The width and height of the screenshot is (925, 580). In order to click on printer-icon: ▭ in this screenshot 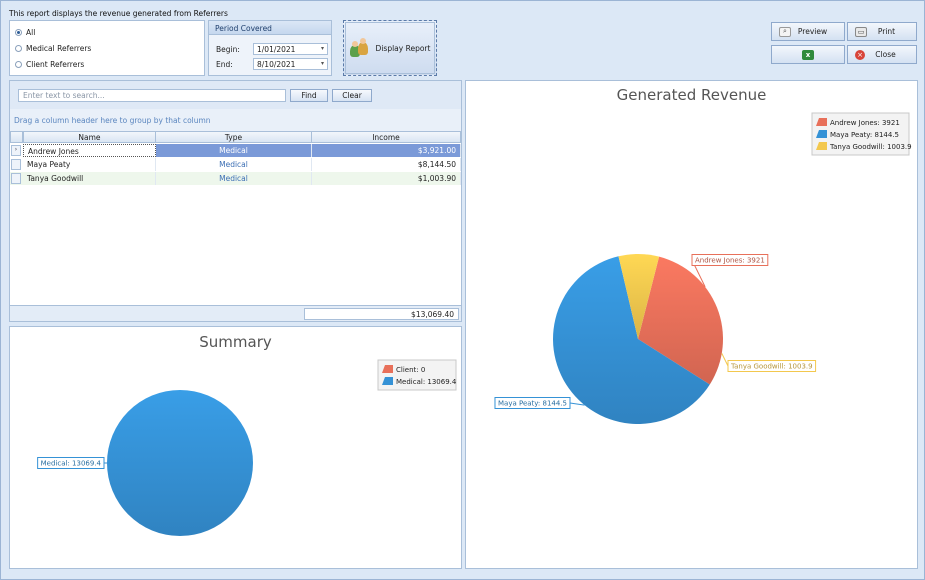, I will do `click(861, 31)`.